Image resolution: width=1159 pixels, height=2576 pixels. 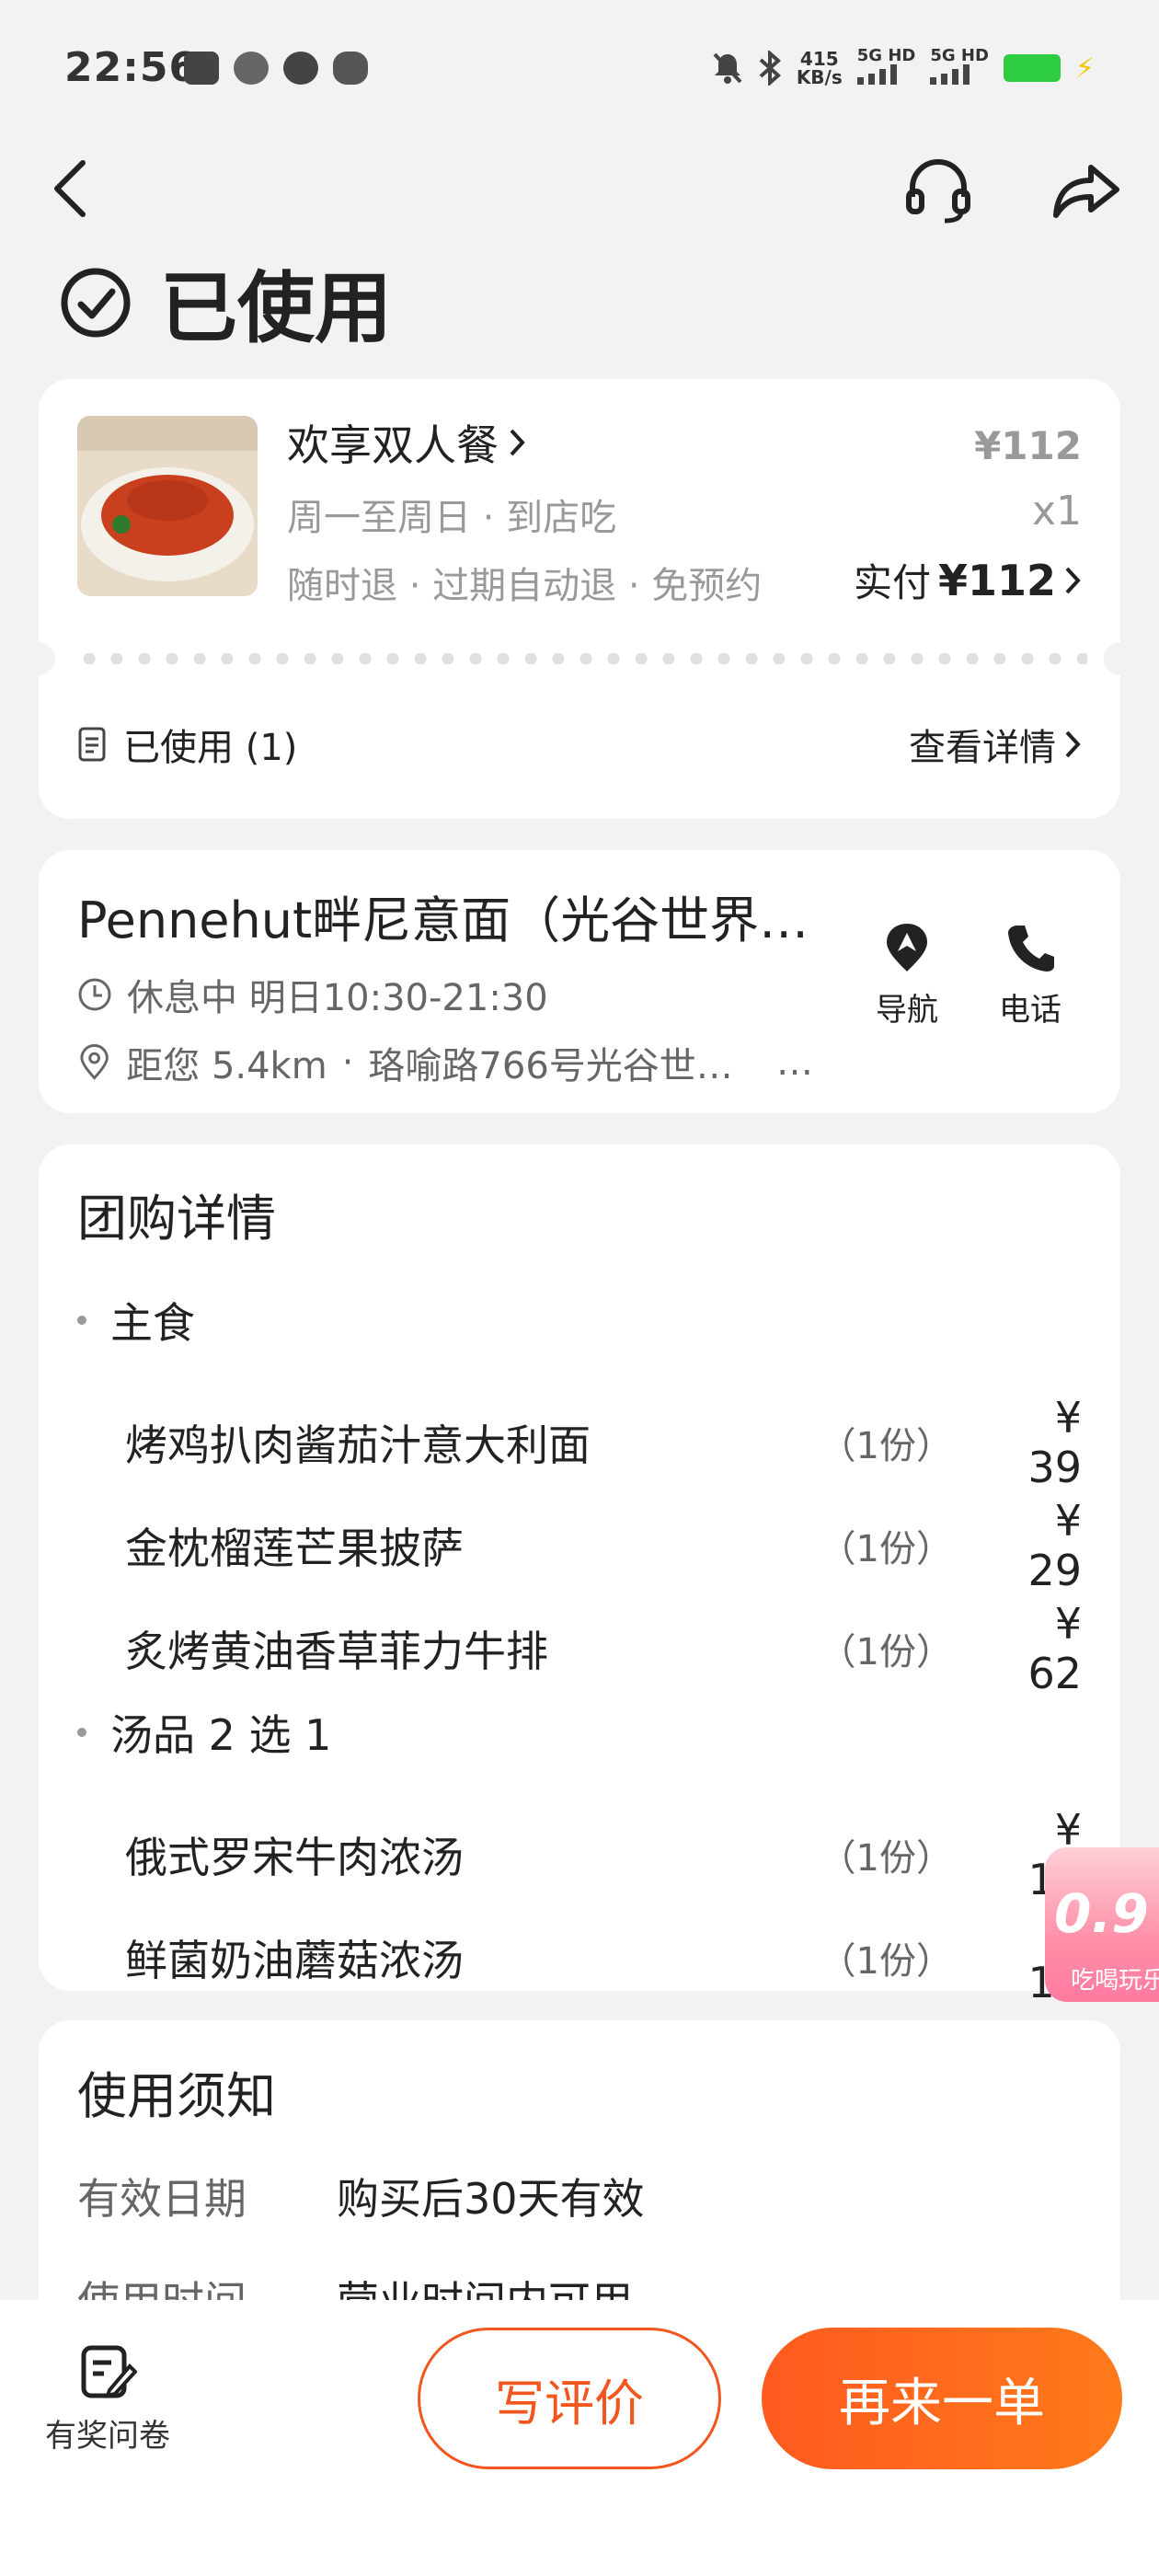 What do you see at coordinates (210, 748) in the screenshot?
I see `used-count: 已使用 (1)` at bounding box center [210, 748].